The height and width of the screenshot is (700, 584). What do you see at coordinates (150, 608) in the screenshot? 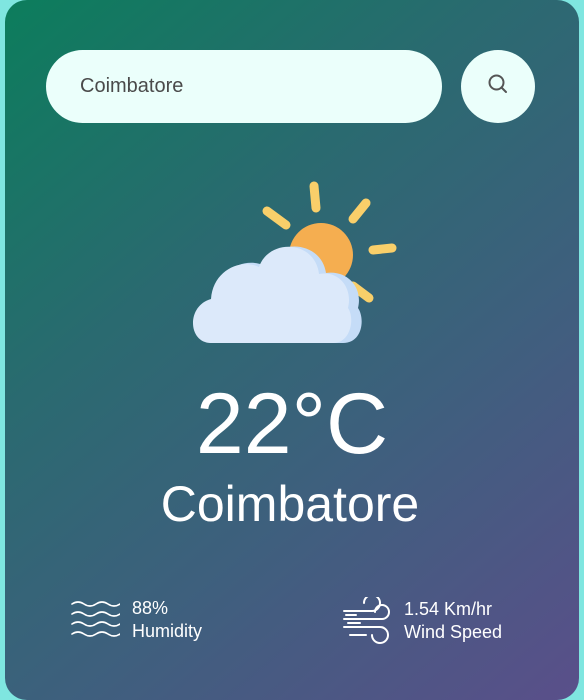
I see `humidity-value: 88%` at bounding box center [150, 608].